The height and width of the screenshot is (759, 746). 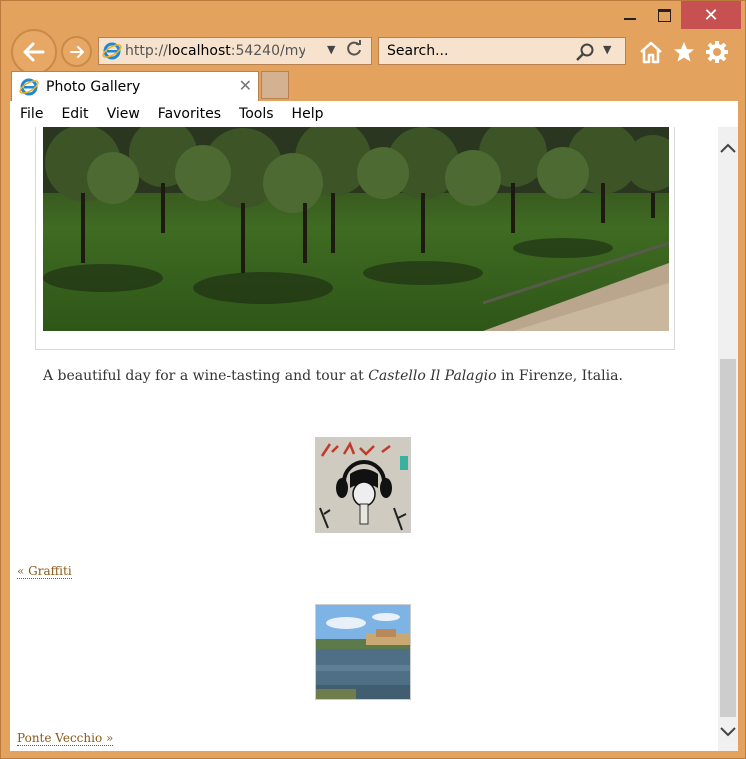 I want to click on back-arrow-icon, so click(x=34, y=52).